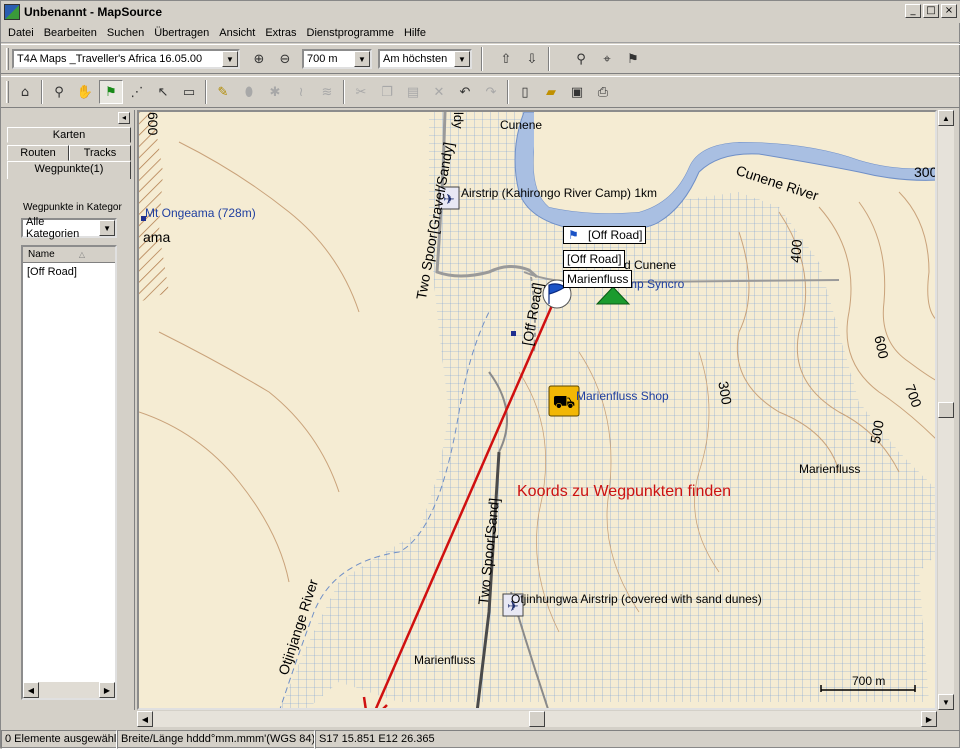 This screenshot has width=960, height=749. Describe the element at coordinates (551, 92) in the screenshot. I see `open-folder-icon: ▰` at that location.